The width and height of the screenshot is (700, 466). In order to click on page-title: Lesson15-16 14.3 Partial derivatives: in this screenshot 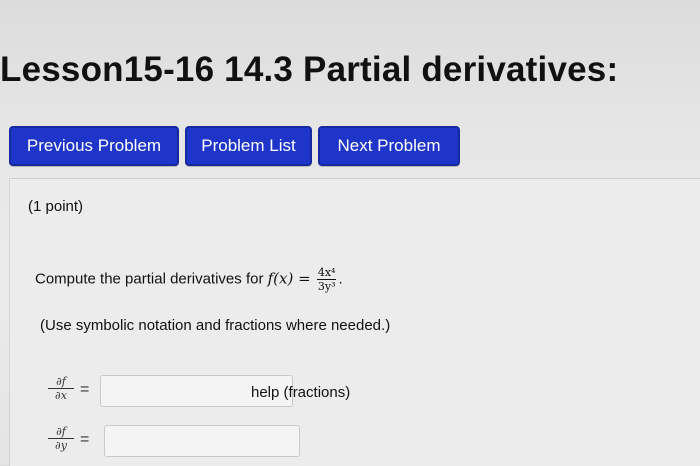, I will do `click(309, 69)`.